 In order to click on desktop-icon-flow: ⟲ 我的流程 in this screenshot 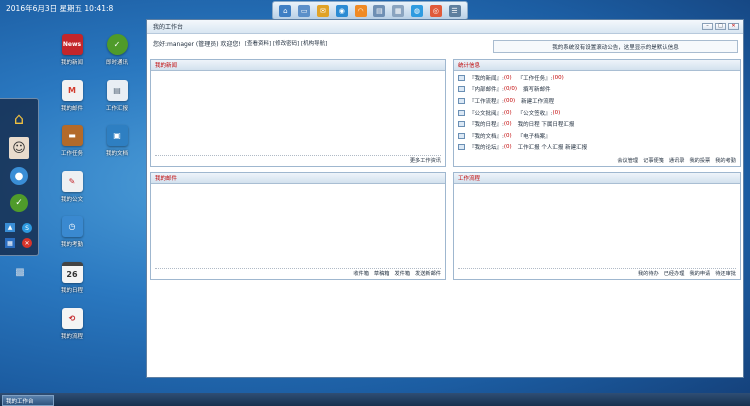, I will do `click(72, 324)`.